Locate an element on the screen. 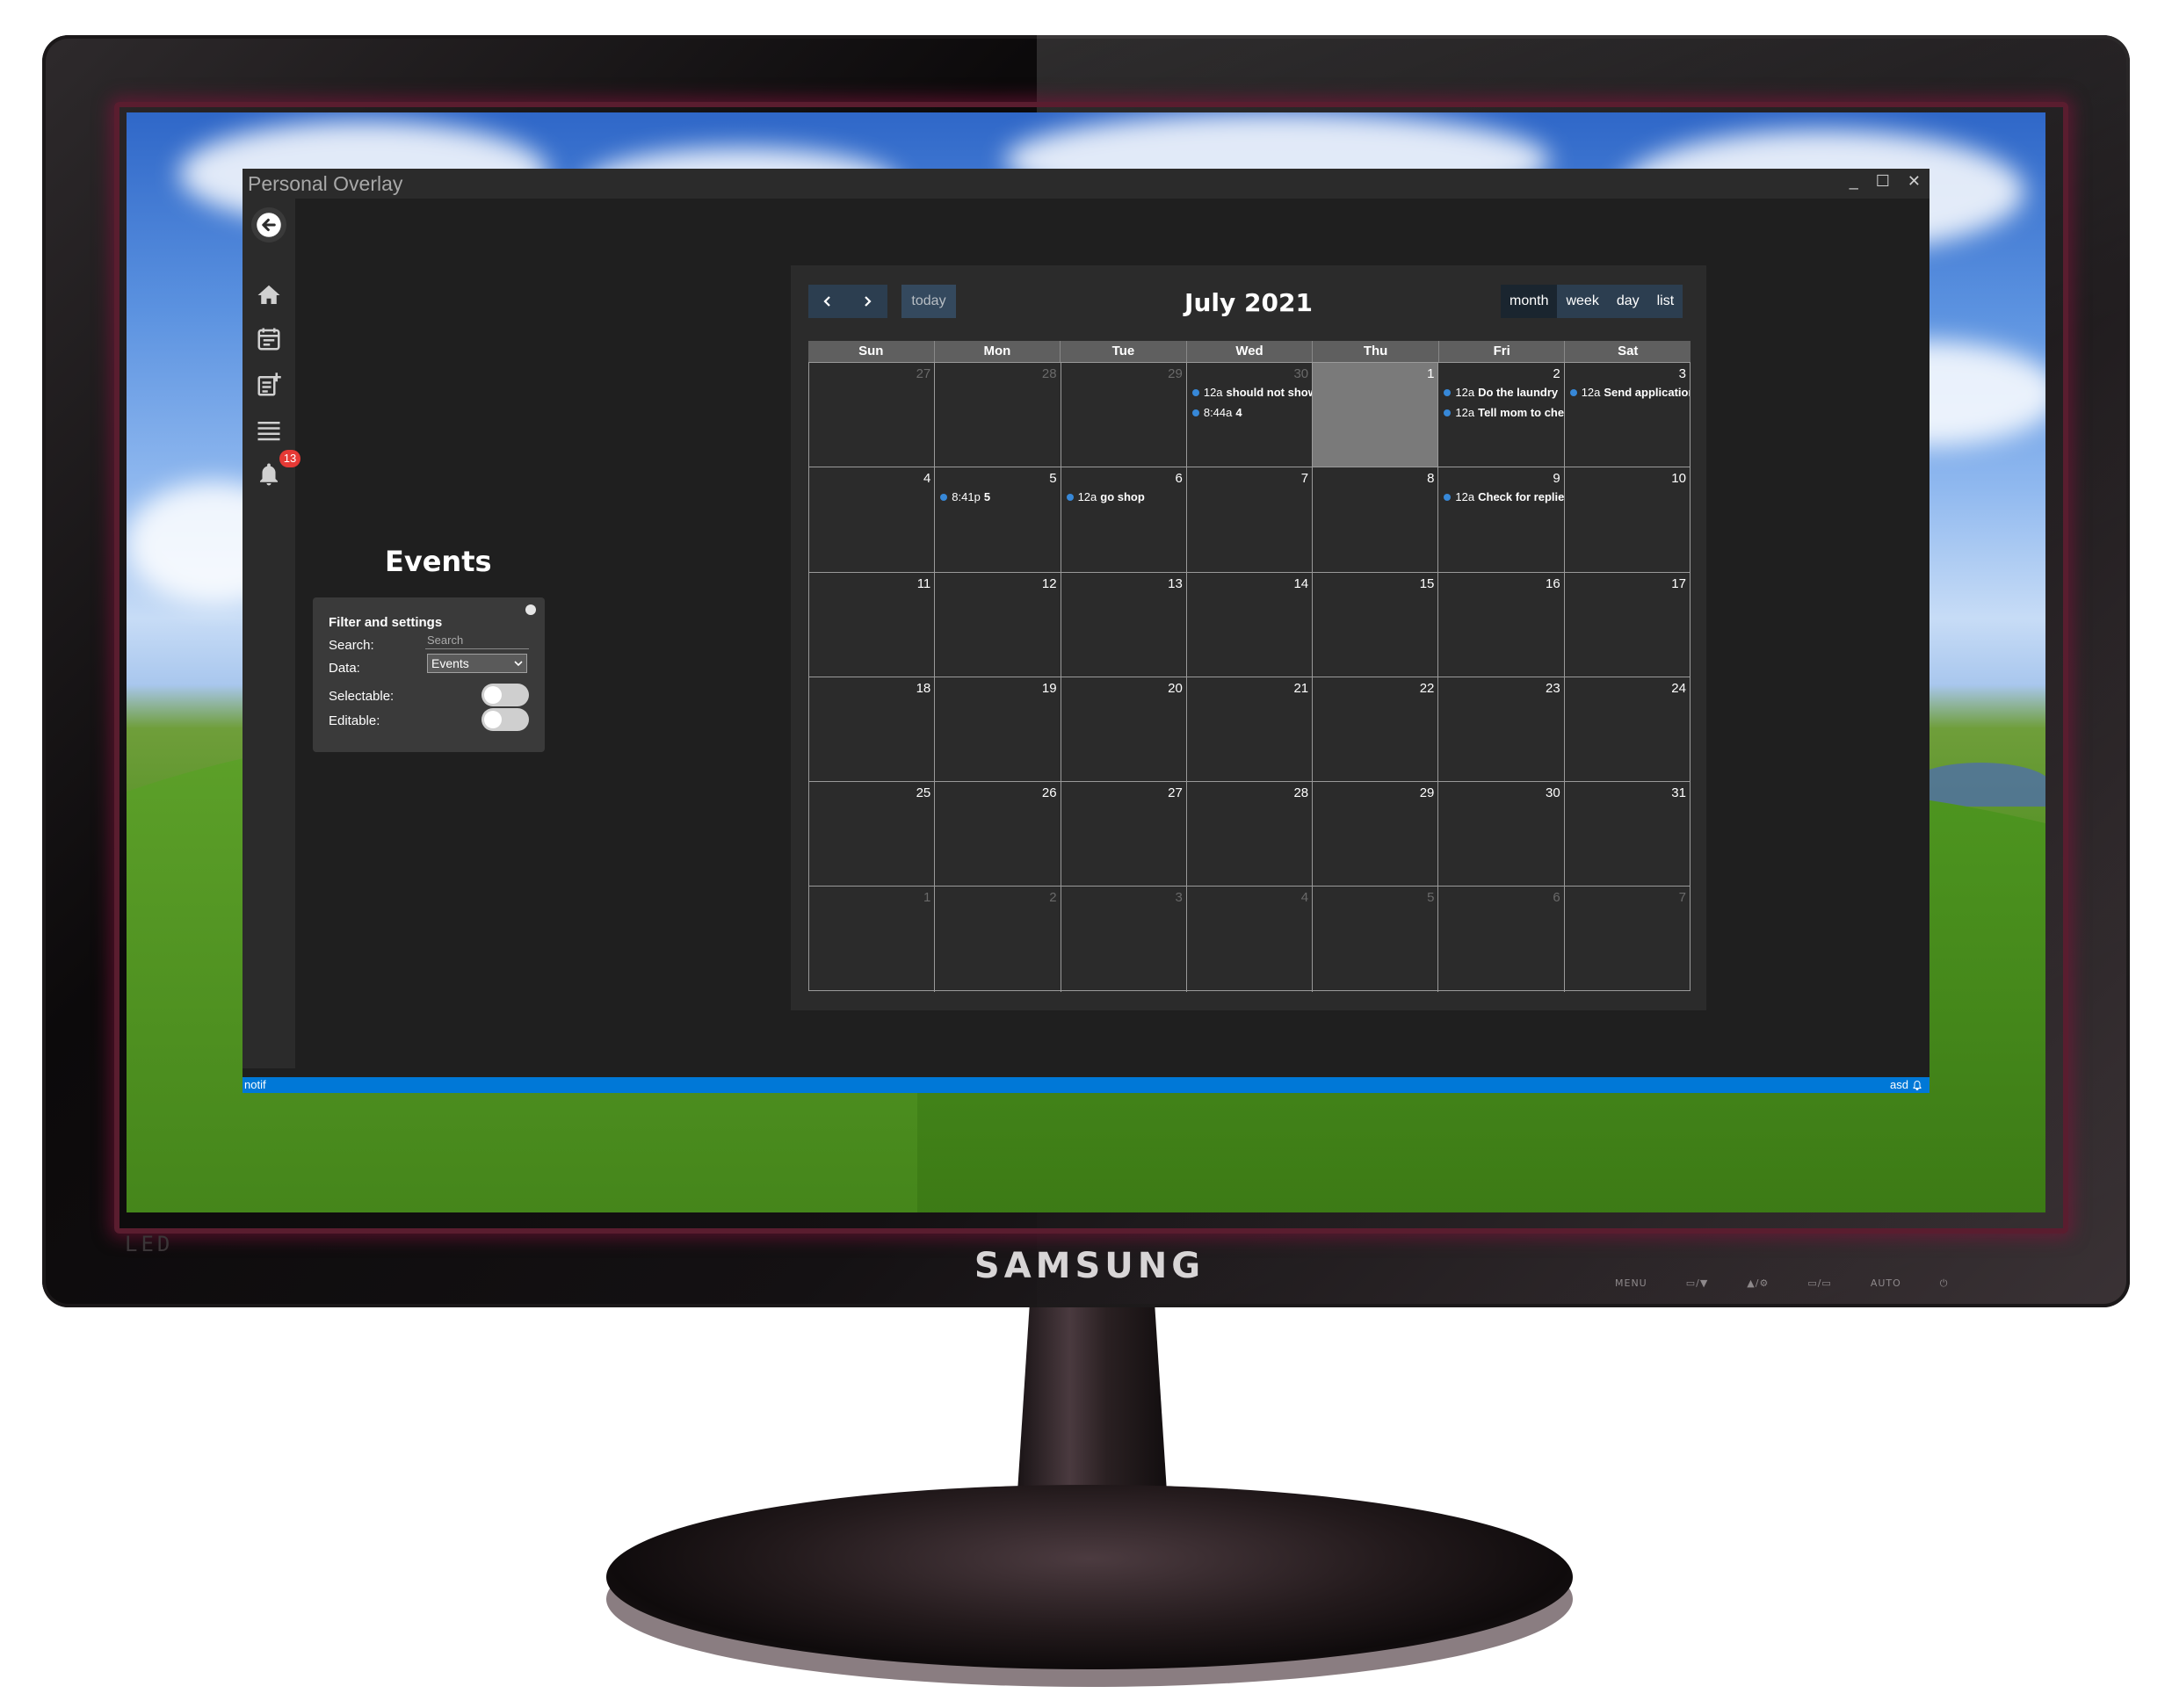 The height and width of the screenshot is (1708, 2172). calendar-event: 12aTell mom to check is located at coordinates (1504, 412).